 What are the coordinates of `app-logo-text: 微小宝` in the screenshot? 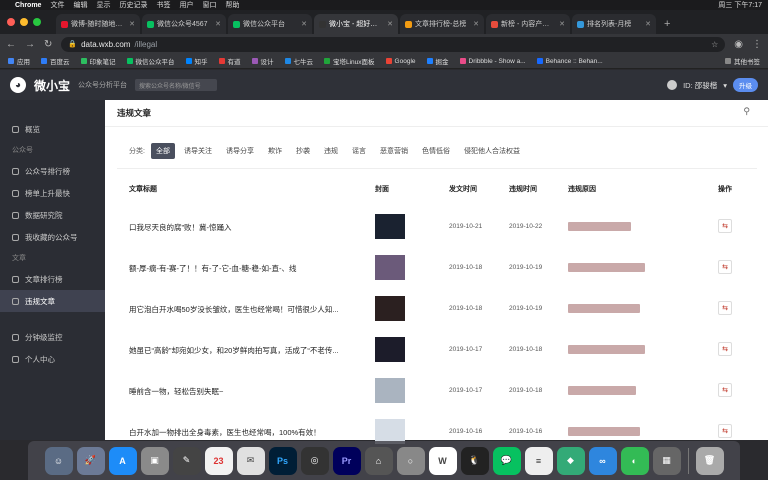 It's located at (52, 85).